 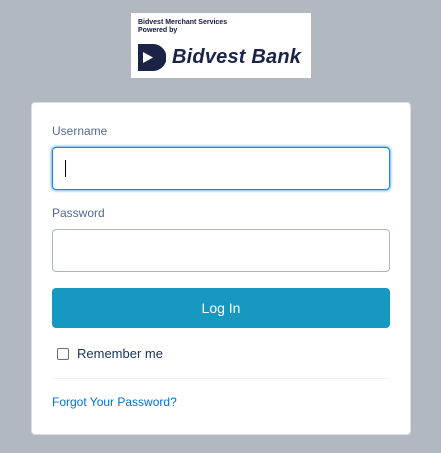 I want to click on forgot-password-link: Forgot Your Password?, so click(x=114, y=402).